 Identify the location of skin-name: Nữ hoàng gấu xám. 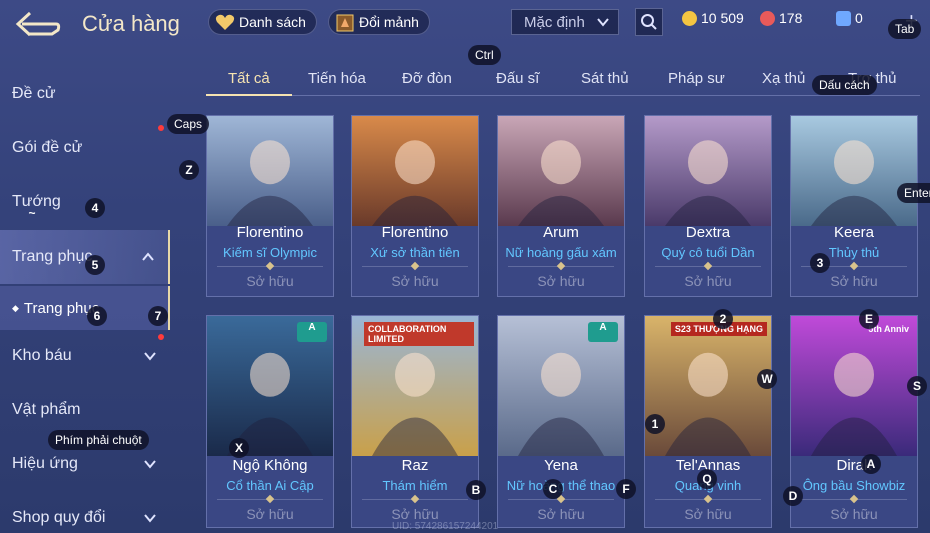
(561, 252).